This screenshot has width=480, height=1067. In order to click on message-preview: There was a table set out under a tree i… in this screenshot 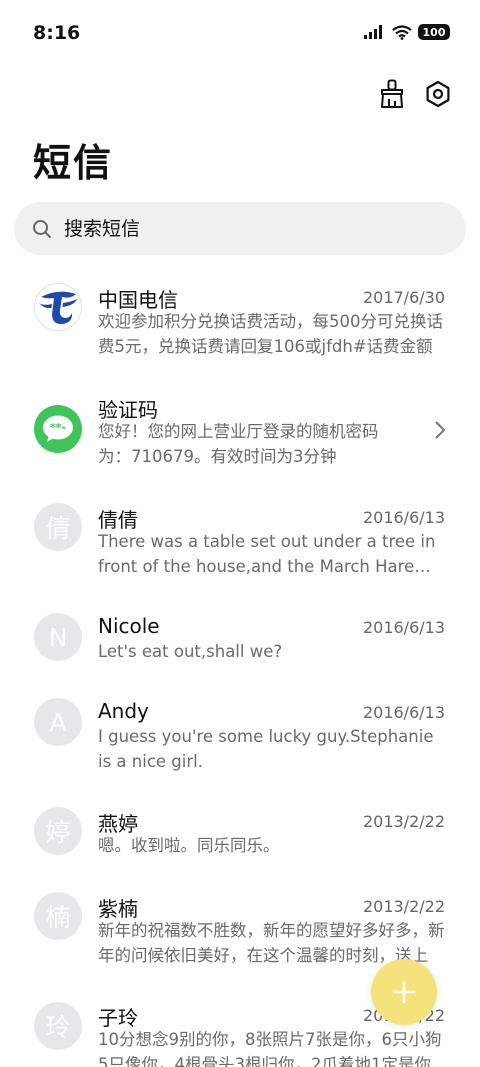, I will do `click(267, 554)`.